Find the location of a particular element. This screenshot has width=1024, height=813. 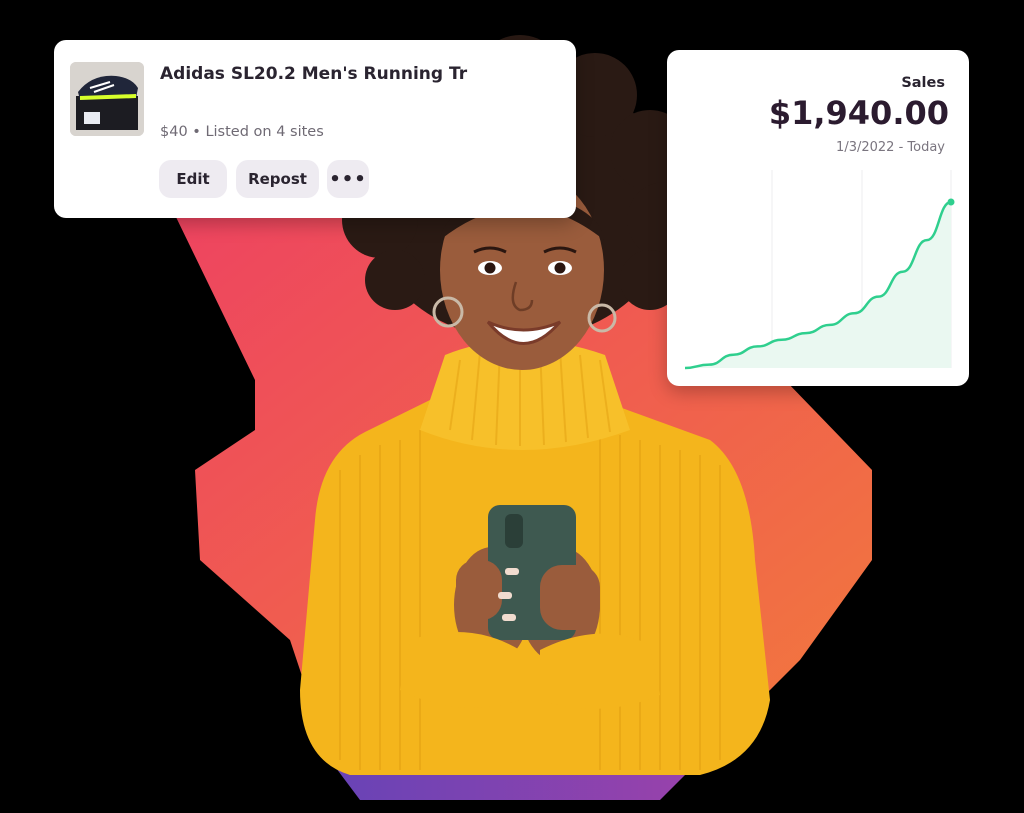

product-thumbnail is located at coordinates (107, 99).